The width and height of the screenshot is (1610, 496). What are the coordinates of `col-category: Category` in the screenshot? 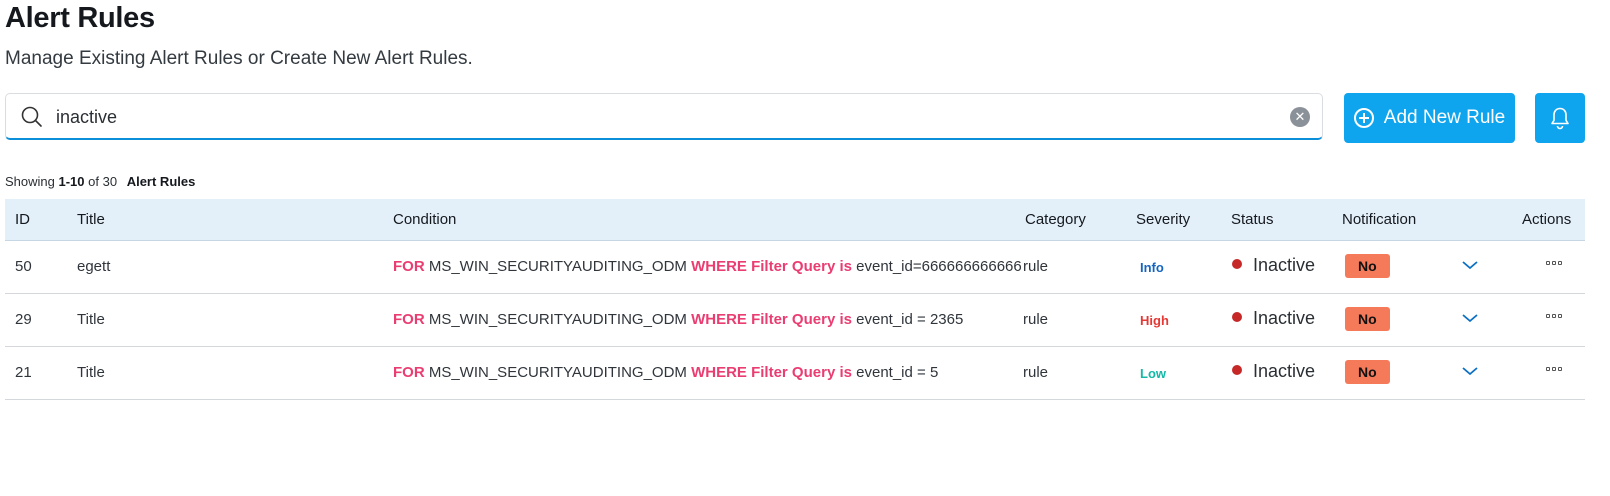 It's located at (1055, 219).